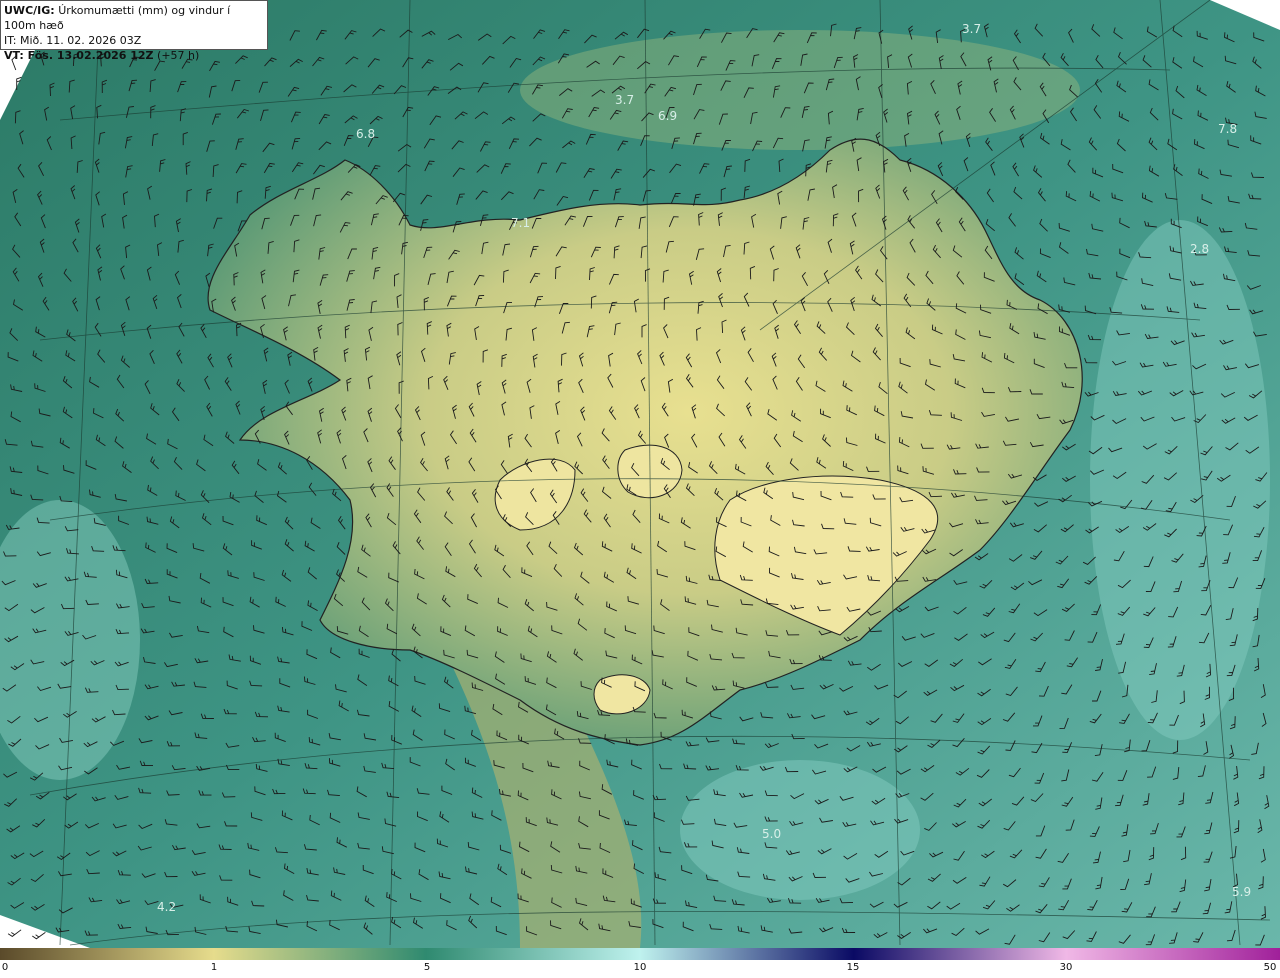  What do you see at coordinates (1199, 249) in the screenshot?
I see `value-label: 2.8` at bounding box center [1199, 249].